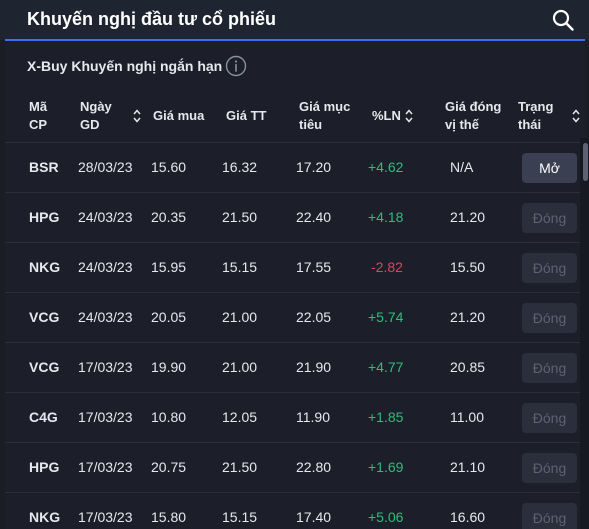  What do you see at coordinates (386, 417) in the screenshot?
I see `profit-percent: +1.85` at bounding box center [386, 417].